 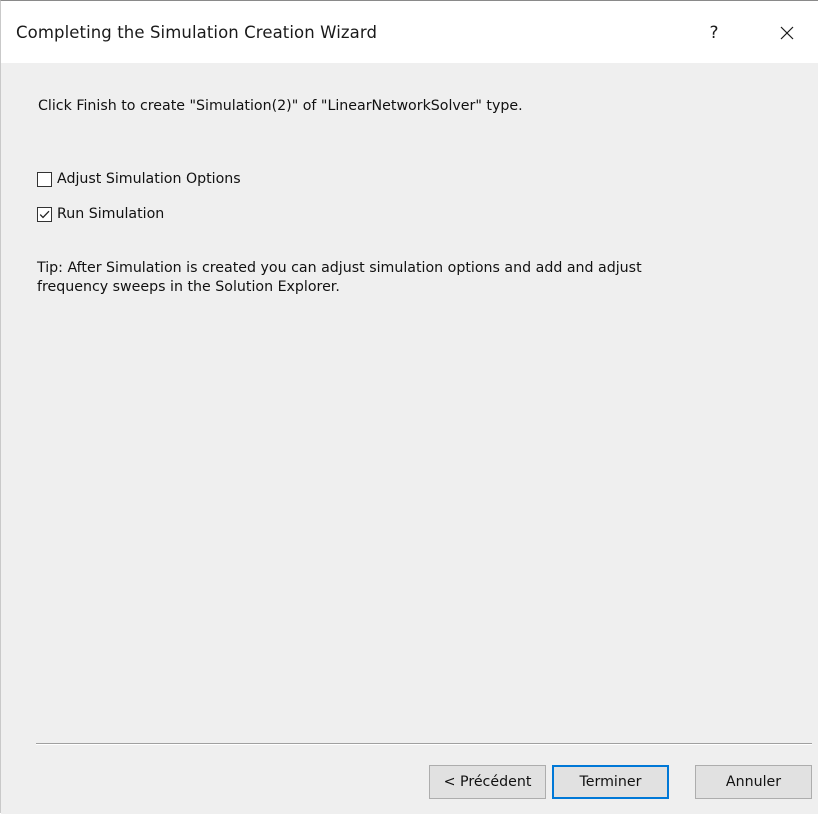 I want to click on checkbox-checked, so click(x=44, y=214).